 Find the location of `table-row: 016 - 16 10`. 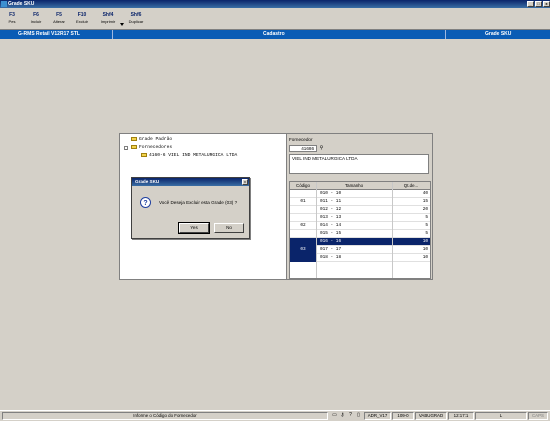

table-row: 016 - 16 10 is located at coordinates (360, 242).